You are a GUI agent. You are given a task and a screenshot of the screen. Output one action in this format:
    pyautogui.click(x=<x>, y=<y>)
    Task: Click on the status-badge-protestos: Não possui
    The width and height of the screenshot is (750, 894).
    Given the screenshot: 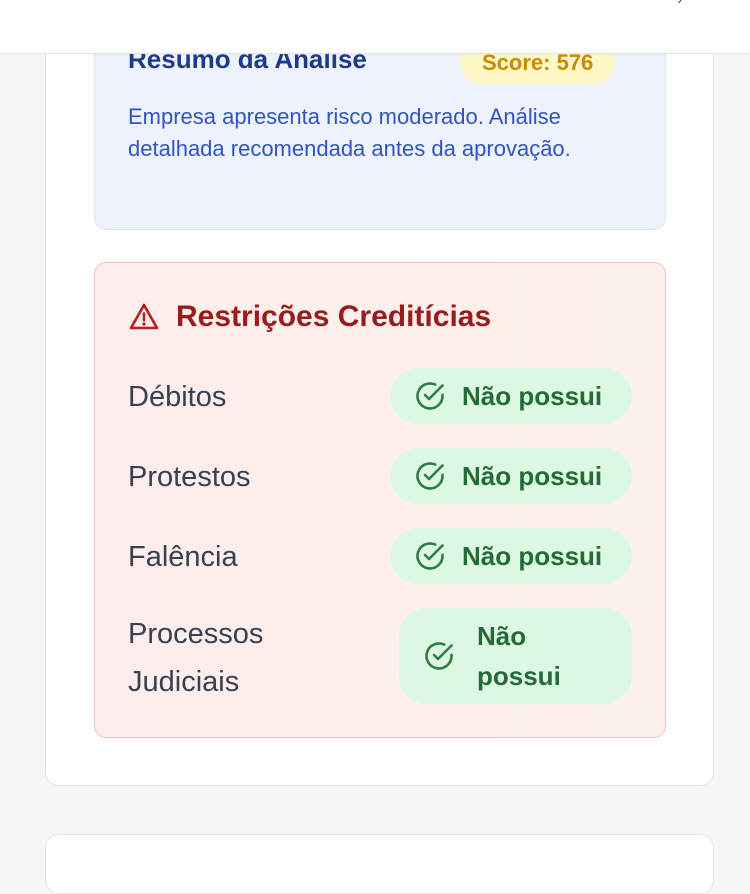 What is the action you would take?
    pyautogui.click(x=511, y=476)
    